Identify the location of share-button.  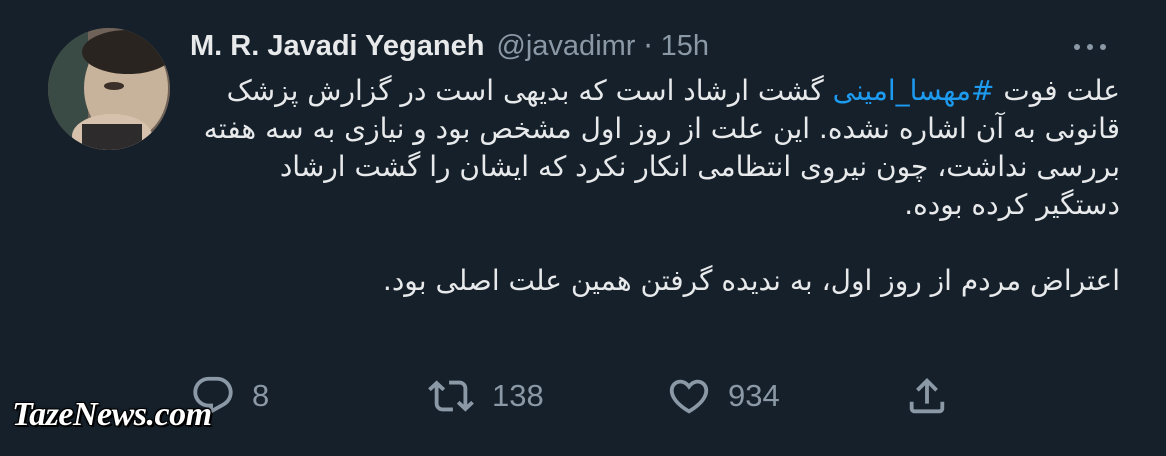
(927, 396).